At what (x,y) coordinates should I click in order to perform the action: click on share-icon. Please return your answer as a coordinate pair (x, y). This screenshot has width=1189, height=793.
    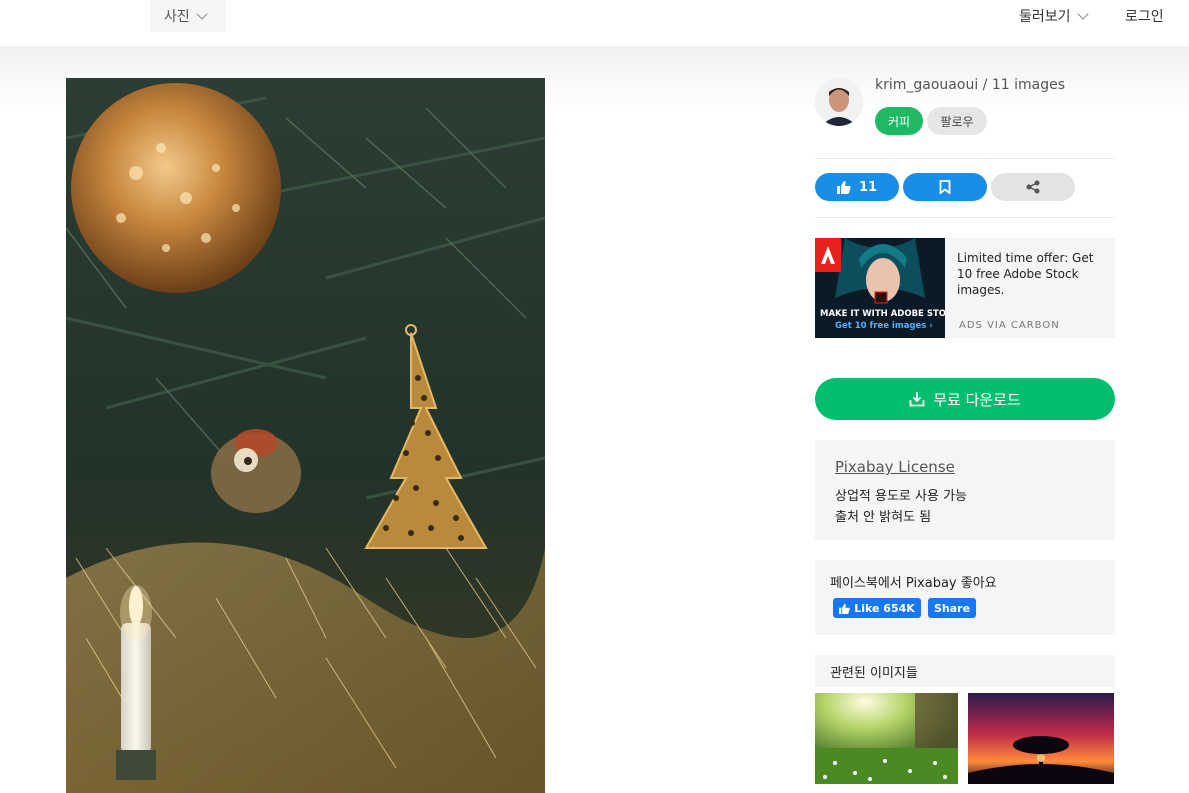
    Looking at the image, I should click on (1033, 187).